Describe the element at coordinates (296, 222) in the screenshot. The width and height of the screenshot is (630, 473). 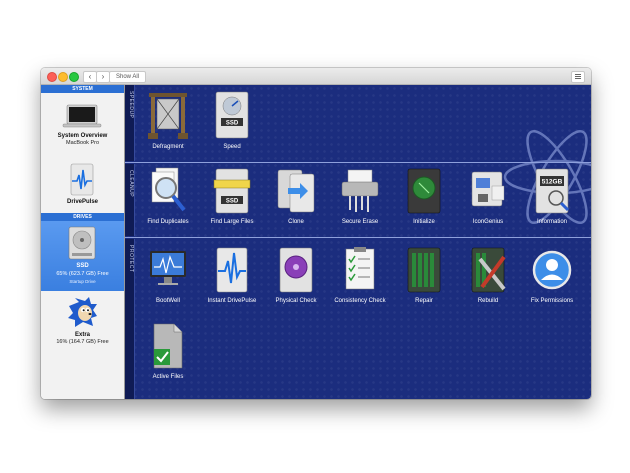
I see `tile-label: Clone` at that location.